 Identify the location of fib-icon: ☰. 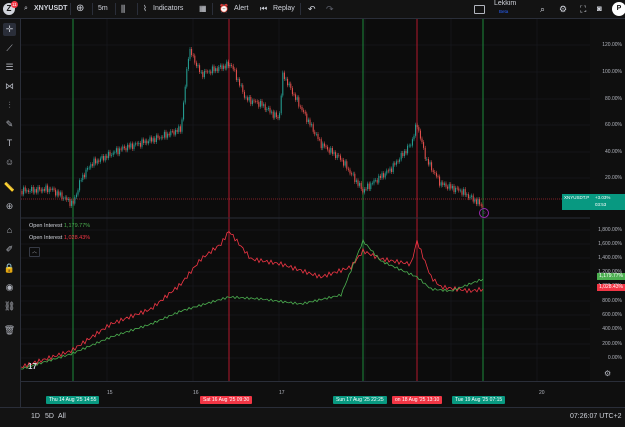
(9, 67).